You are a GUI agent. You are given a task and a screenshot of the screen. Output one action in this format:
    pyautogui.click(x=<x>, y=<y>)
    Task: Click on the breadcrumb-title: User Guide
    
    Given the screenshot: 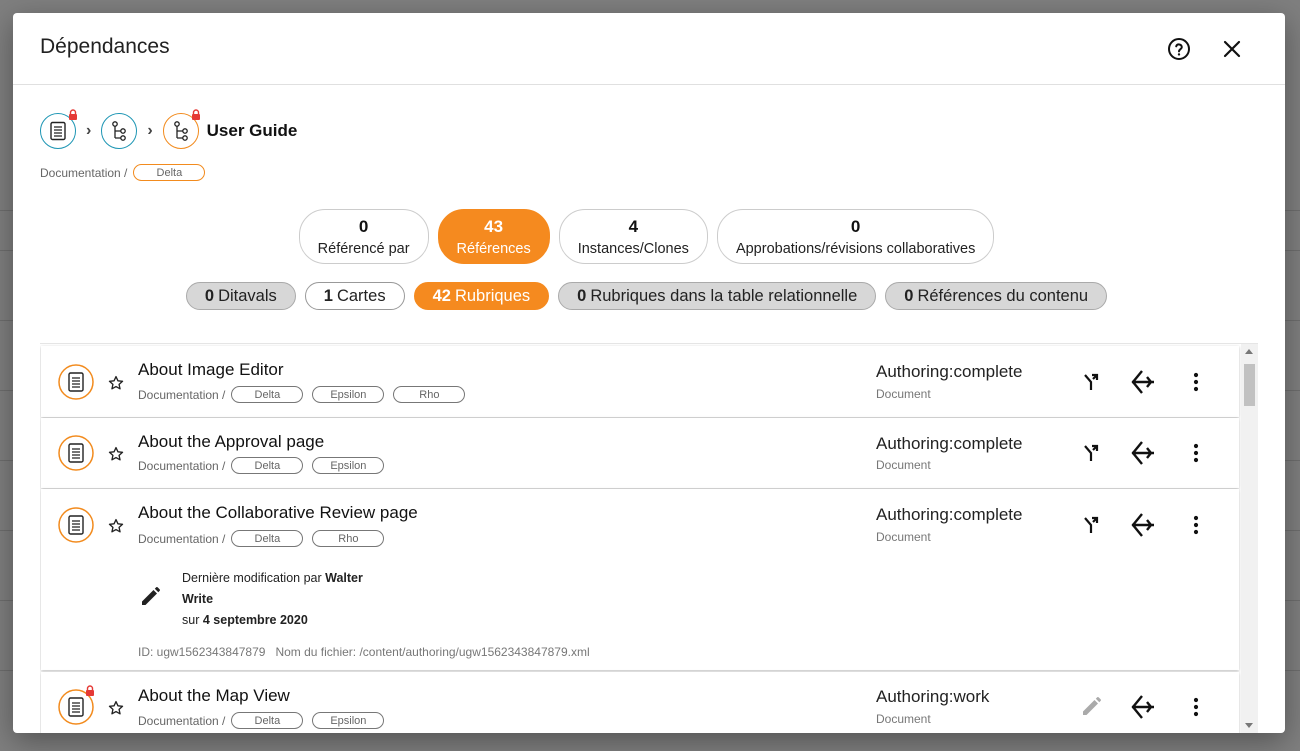 What is the action you would take?
    pyautogui.click(x=252, y=130)
    